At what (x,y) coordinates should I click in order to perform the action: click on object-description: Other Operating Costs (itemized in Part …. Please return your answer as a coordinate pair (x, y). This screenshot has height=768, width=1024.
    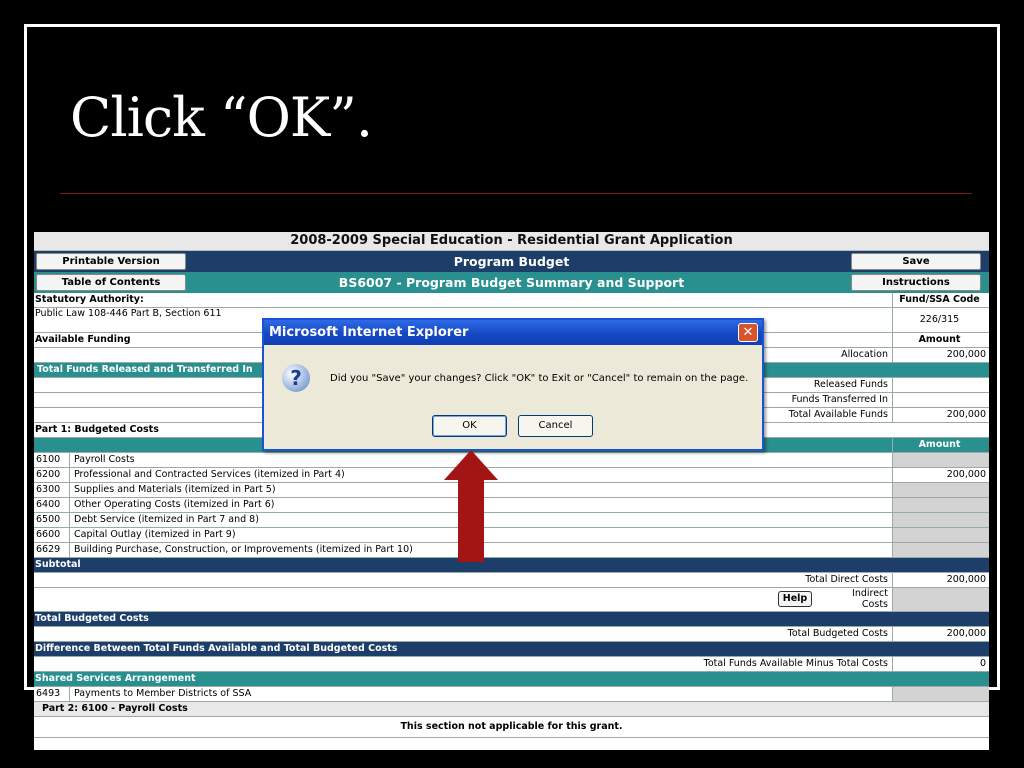
    Looking at the image, I should click on (174, 504).